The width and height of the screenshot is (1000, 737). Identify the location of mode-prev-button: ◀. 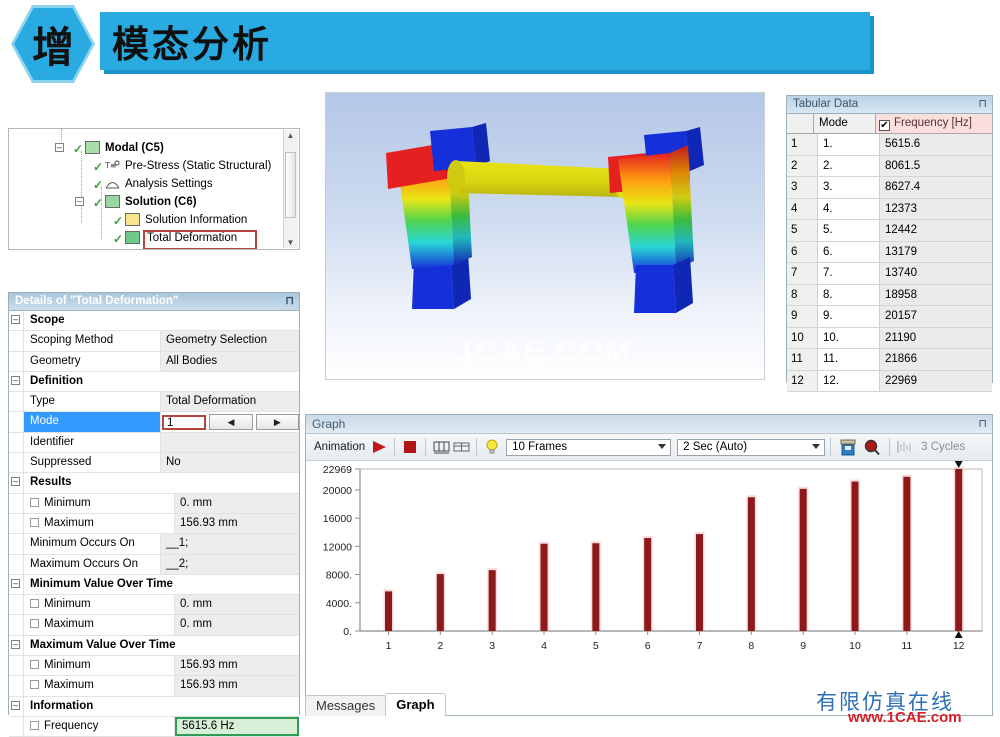
(231, 422).